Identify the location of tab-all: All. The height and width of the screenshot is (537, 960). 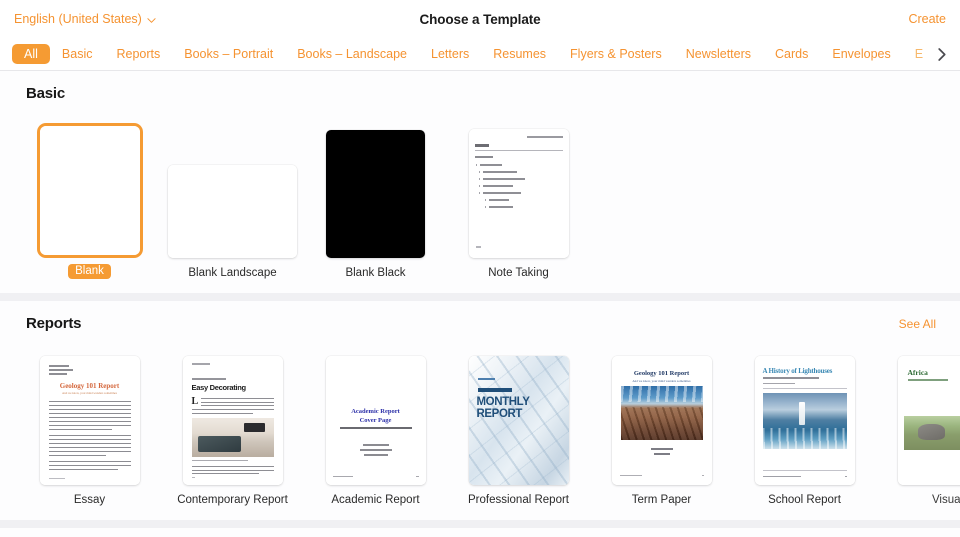
(31, 54).